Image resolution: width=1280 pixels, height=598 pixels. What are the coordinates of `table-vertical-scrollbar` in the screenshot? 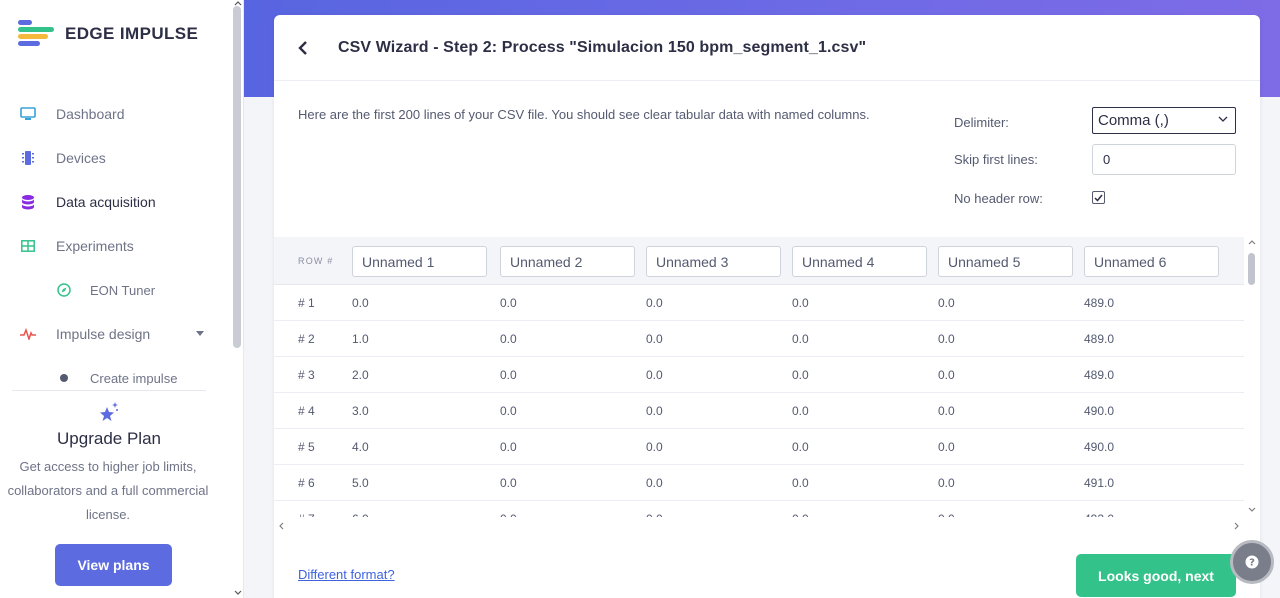 It's located at (1252, 377).